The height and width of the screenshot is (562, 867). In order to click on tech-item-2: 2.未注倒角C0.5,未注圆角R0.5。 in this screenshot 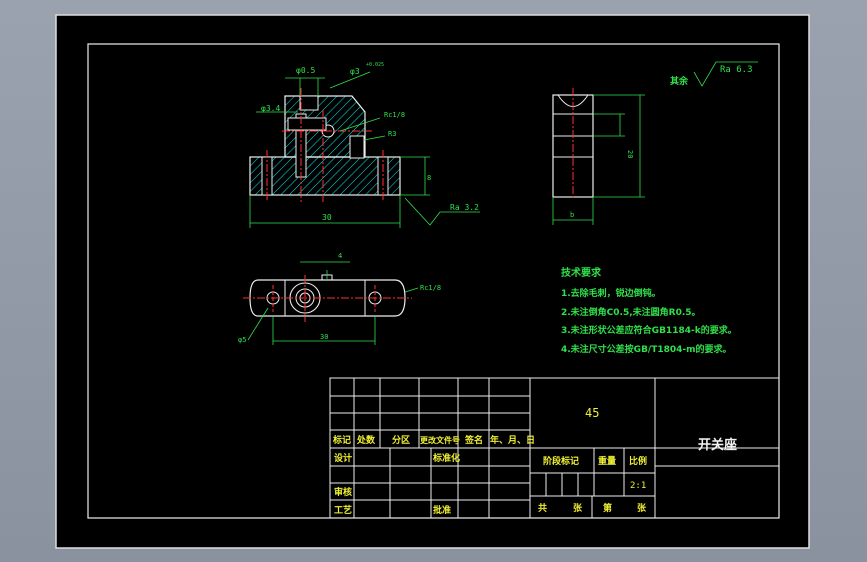, I will do `click(631, 312)`.